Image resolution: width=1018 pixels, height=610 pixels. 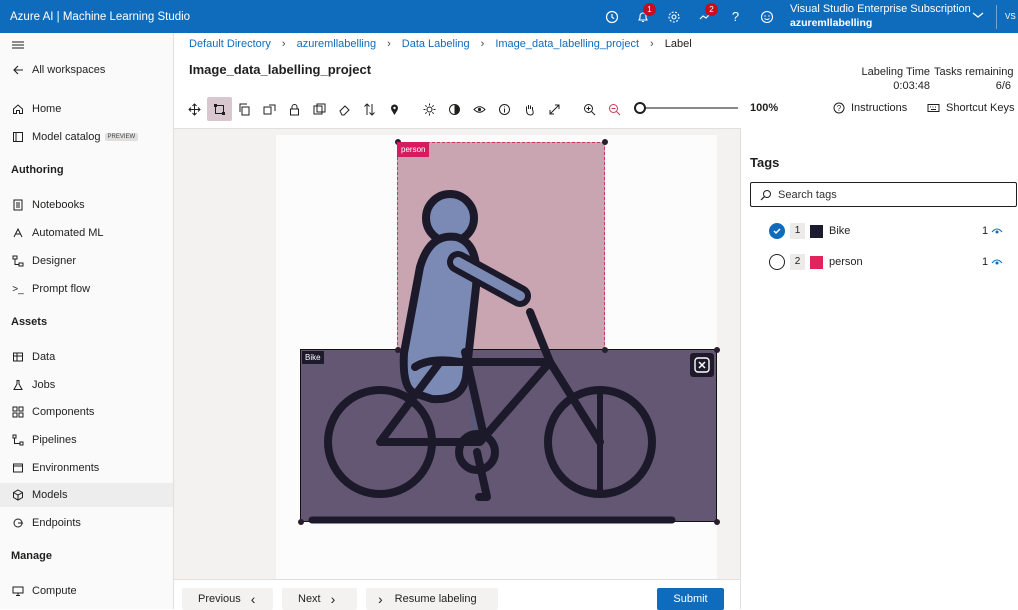 What do you see at coordinates (18, 385) in the screenshot?
I see `flask-icon` at bounding box center [18, 385].